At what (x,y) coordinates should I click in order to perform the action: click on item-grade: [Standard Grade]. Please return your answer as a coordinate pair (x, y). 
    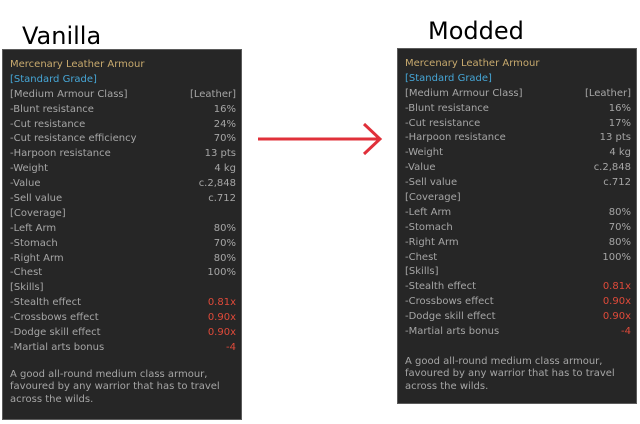
    Looking at the image, I should click on (448, 78).